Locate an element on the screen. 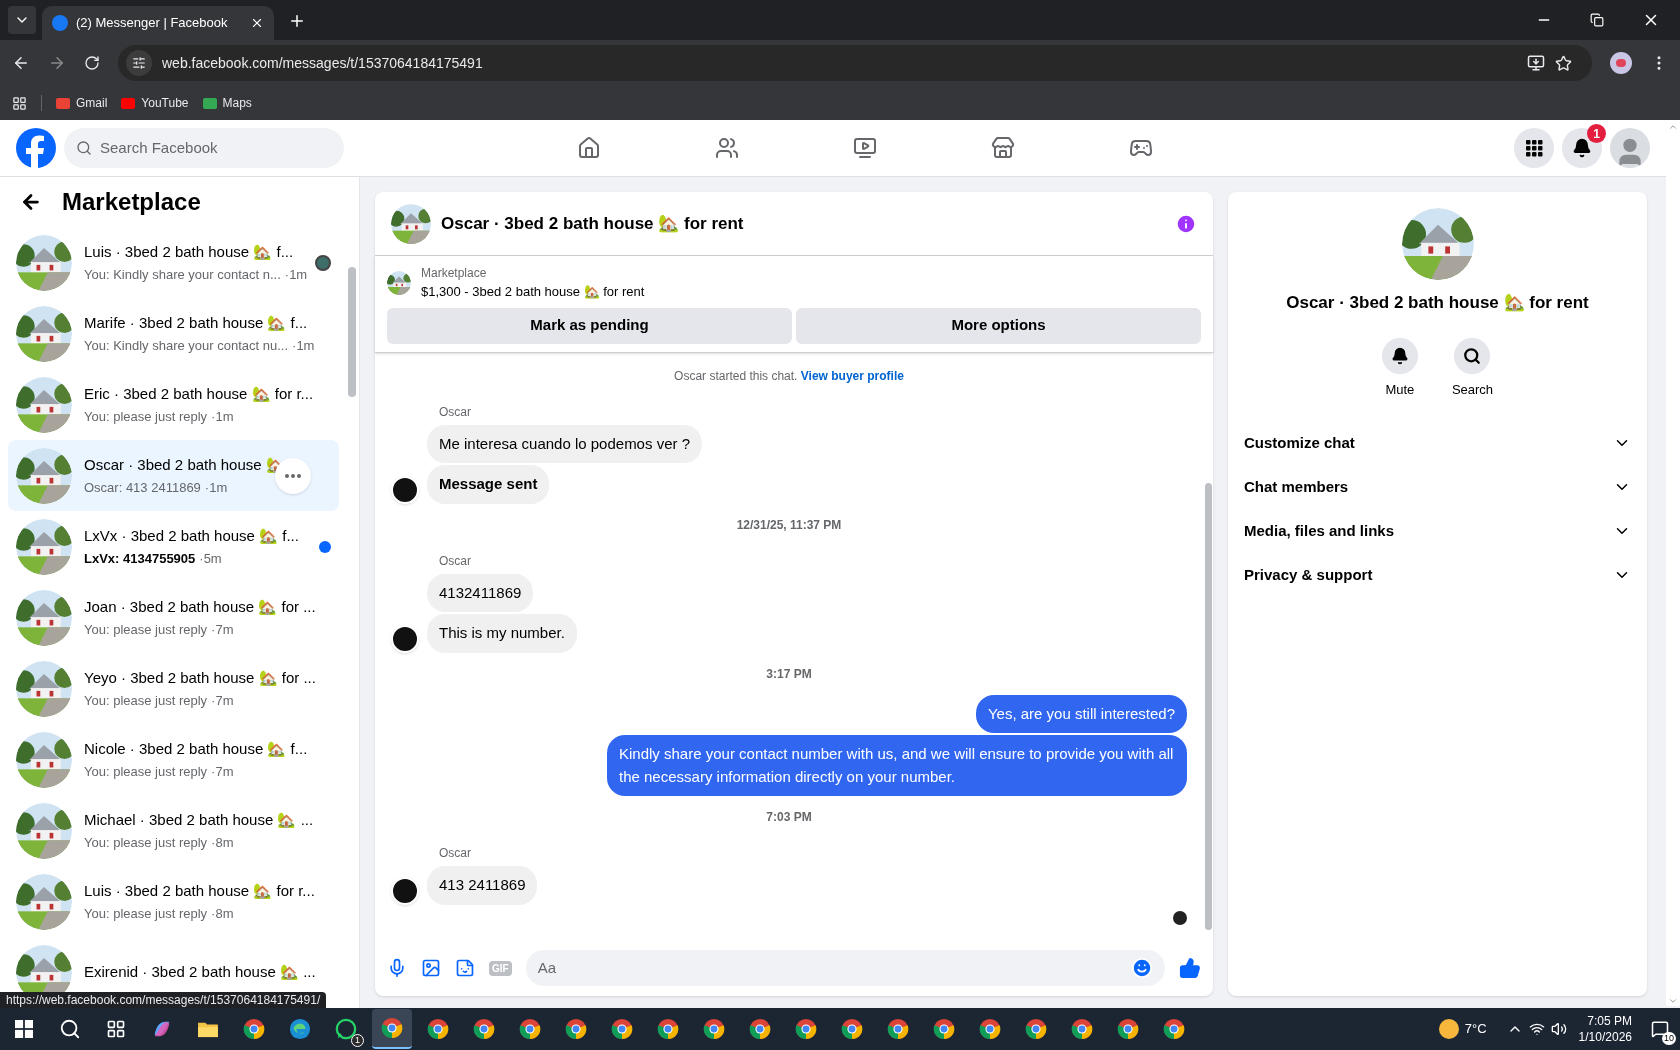 The width and height of the screenshot is (1680, 1050). timestamp: 3:17 PM is located at coordinates (789, 674).